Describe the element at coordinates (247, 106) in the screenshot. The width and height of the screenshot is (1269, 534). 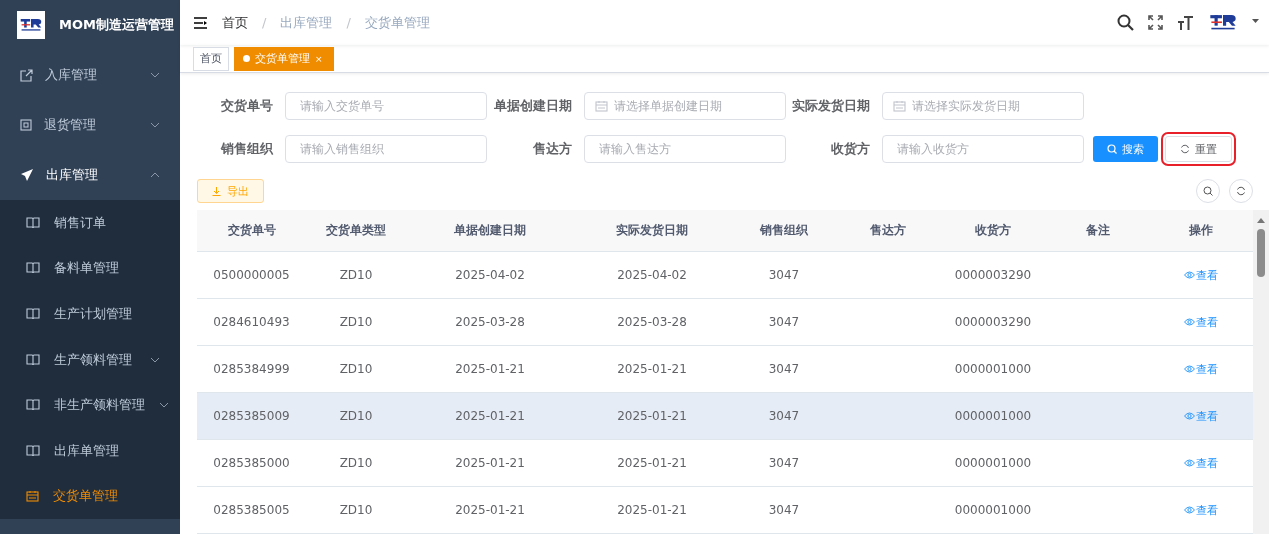
I see `field-label: 交货单号` at that location.